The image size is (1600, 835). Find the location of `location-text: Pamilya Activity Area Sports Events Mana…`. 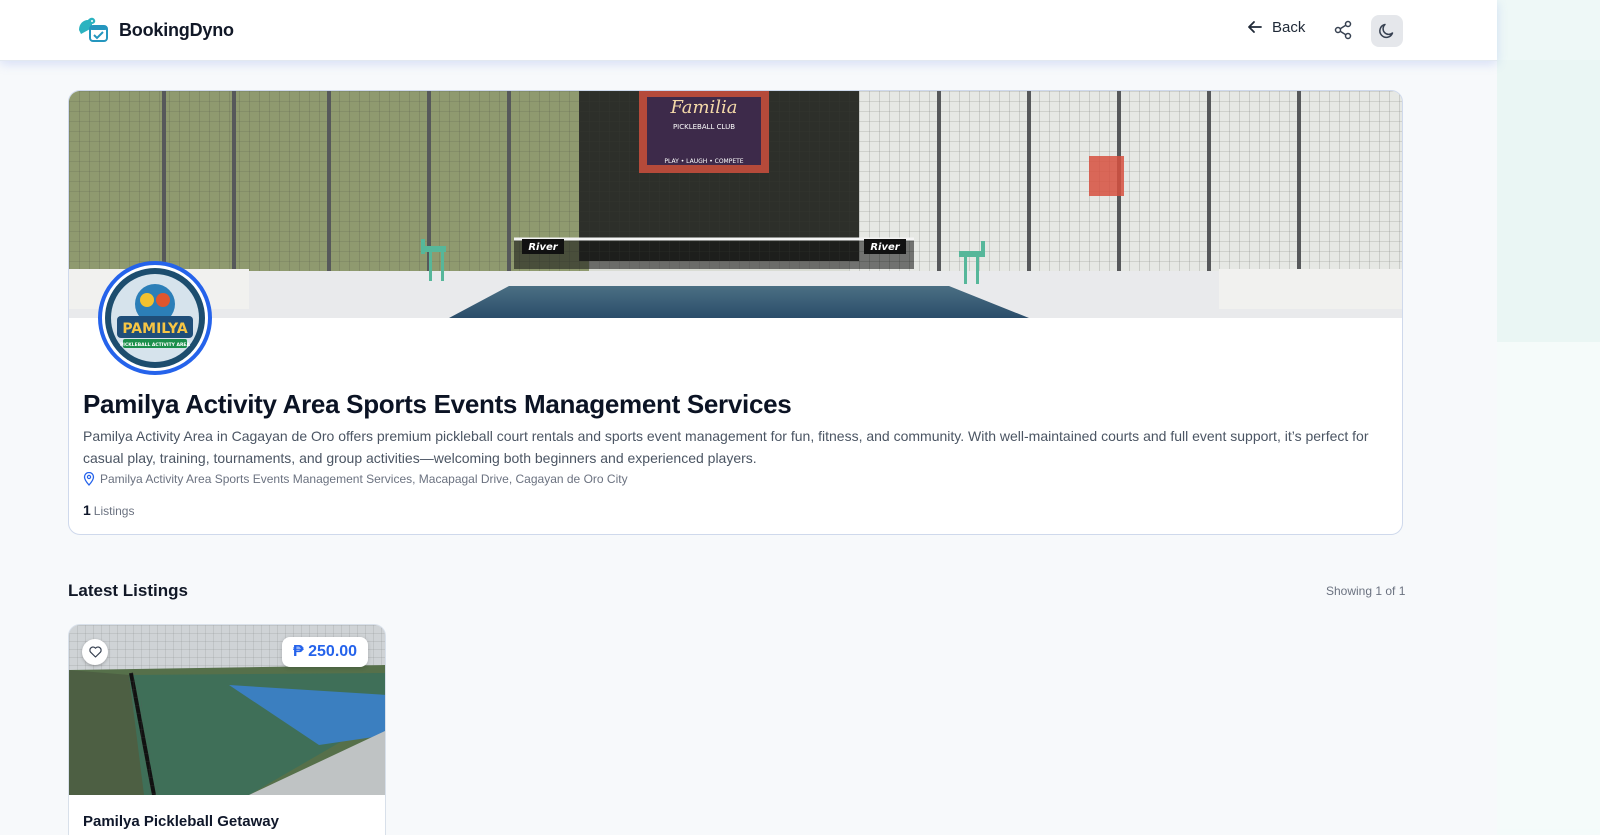

location-text: Pamilya Activity Area Sports Events Mana… is located at coordinates (364, 479).